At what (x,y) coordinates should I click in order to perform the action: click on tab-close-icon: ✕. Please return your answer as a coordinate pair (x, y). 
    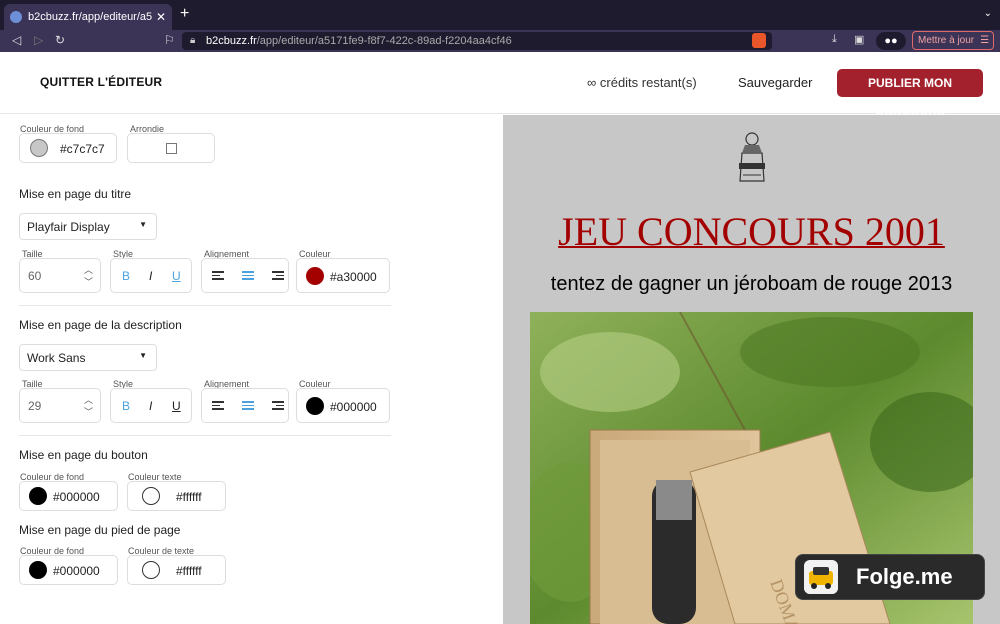
    Looking at the image, I should click on (161, 17).